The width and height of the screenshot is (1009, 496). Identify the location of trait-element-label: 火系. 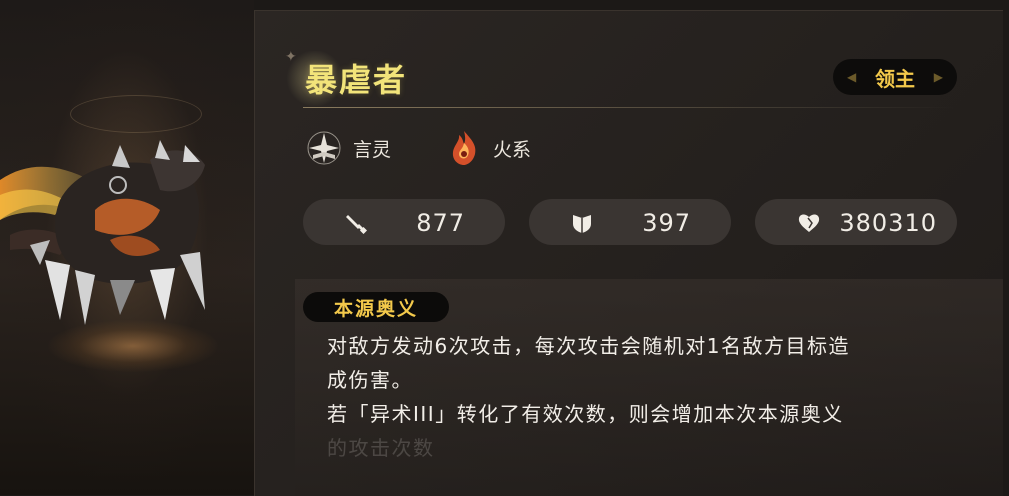
(512, 149).